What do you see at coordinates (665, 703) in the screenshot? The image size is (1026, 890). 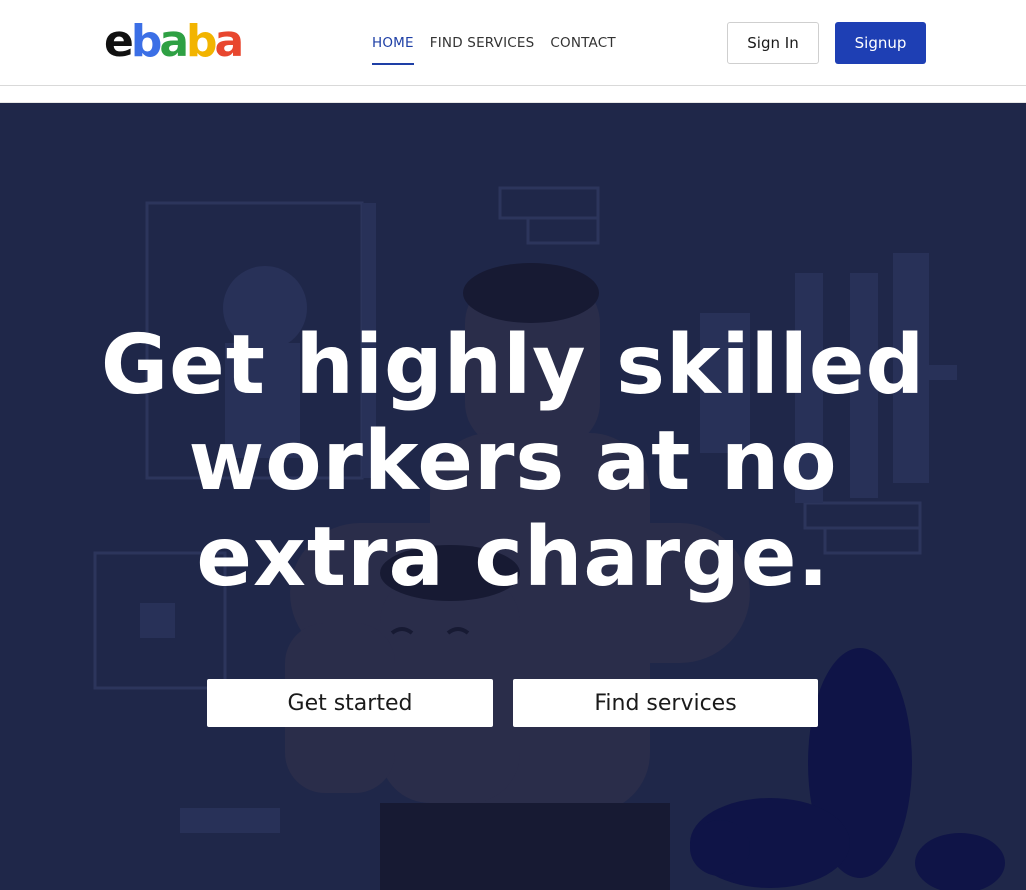 I see `find-services-button: Find services` at bounding box center [665, 703].